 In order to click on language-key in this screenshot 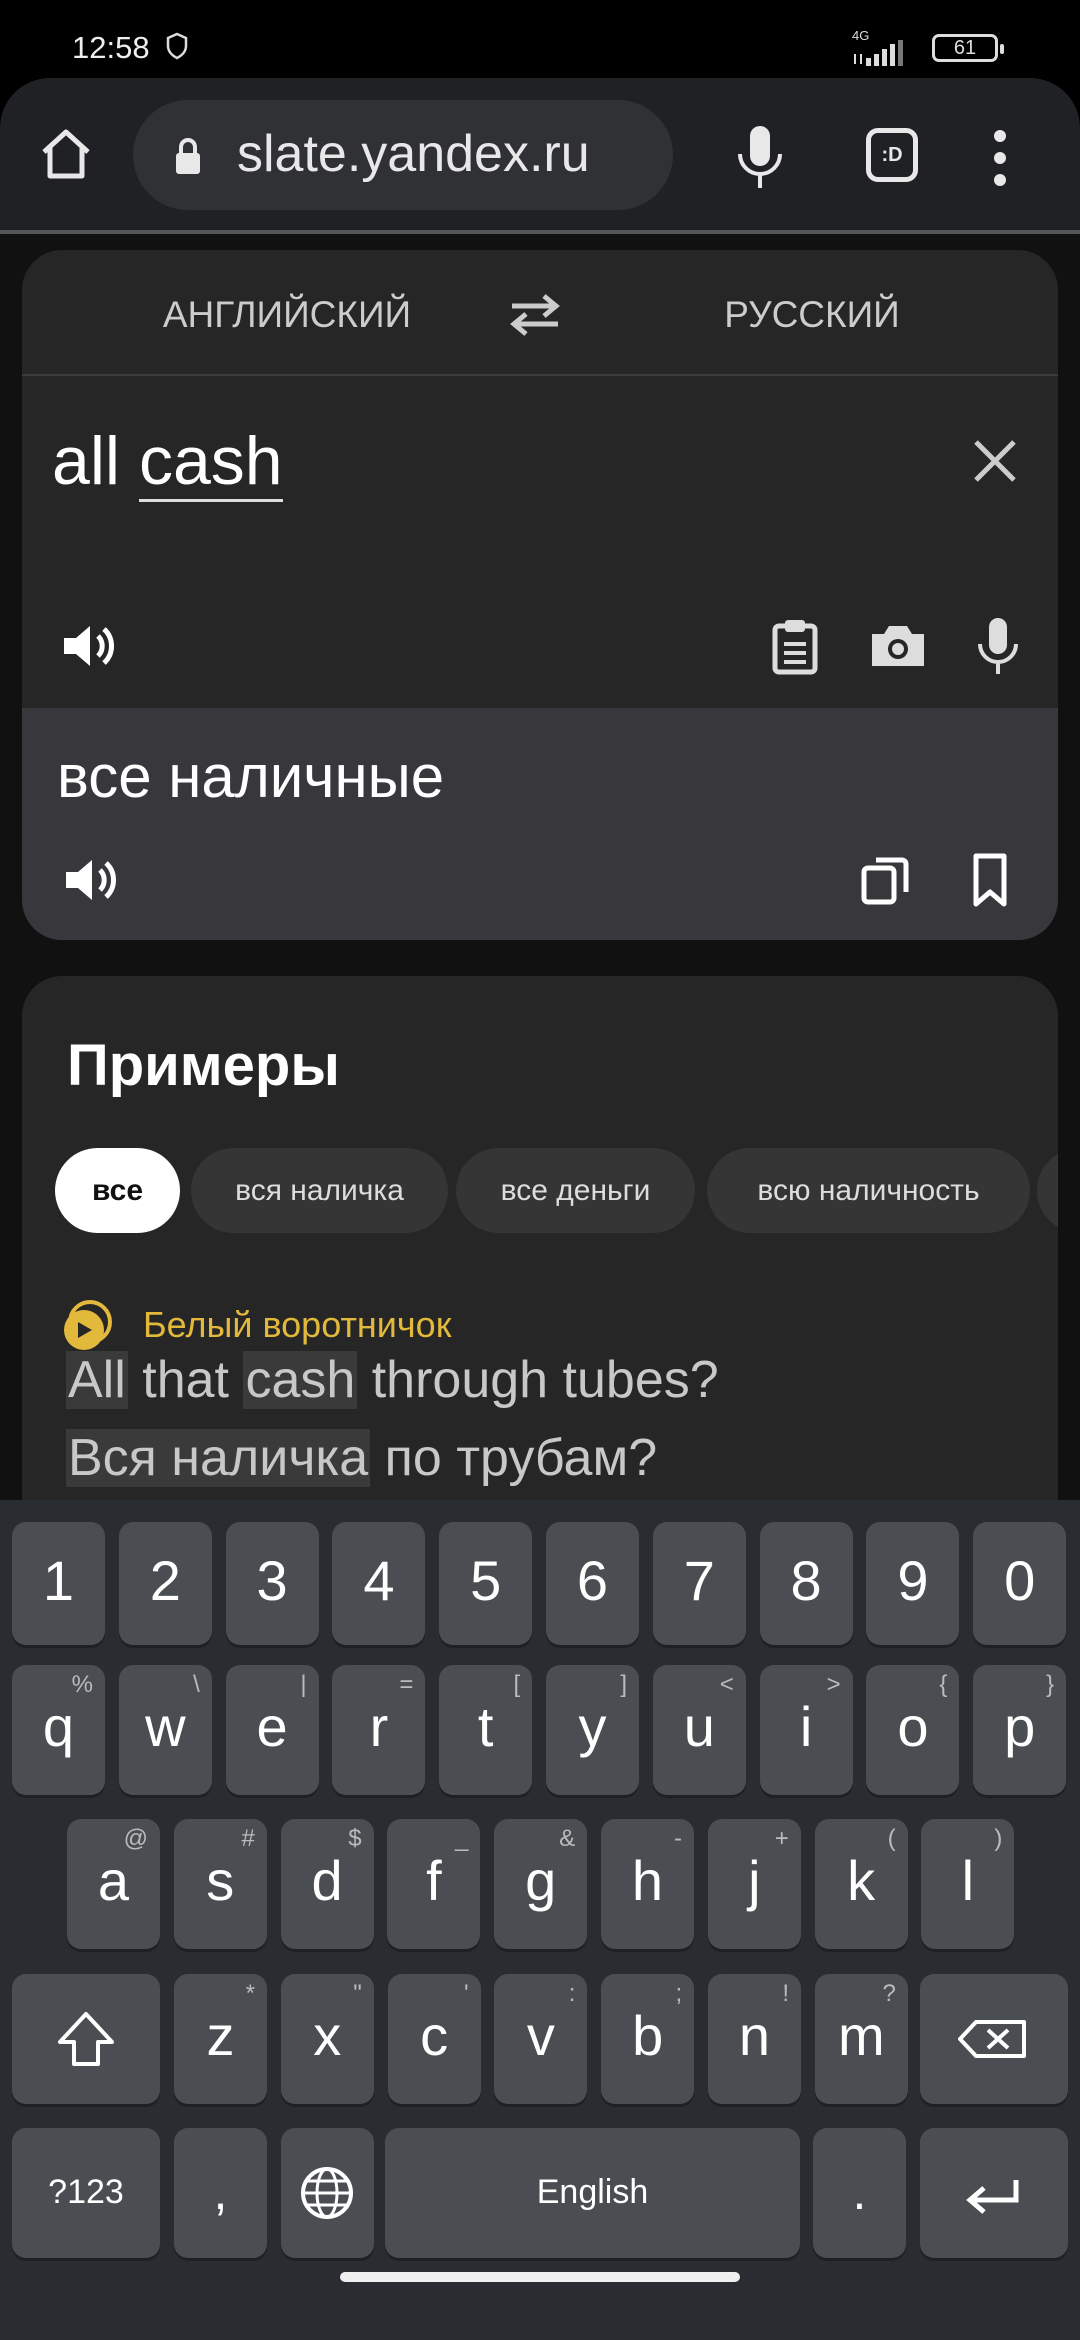, I will do `click(327, 2193)`.